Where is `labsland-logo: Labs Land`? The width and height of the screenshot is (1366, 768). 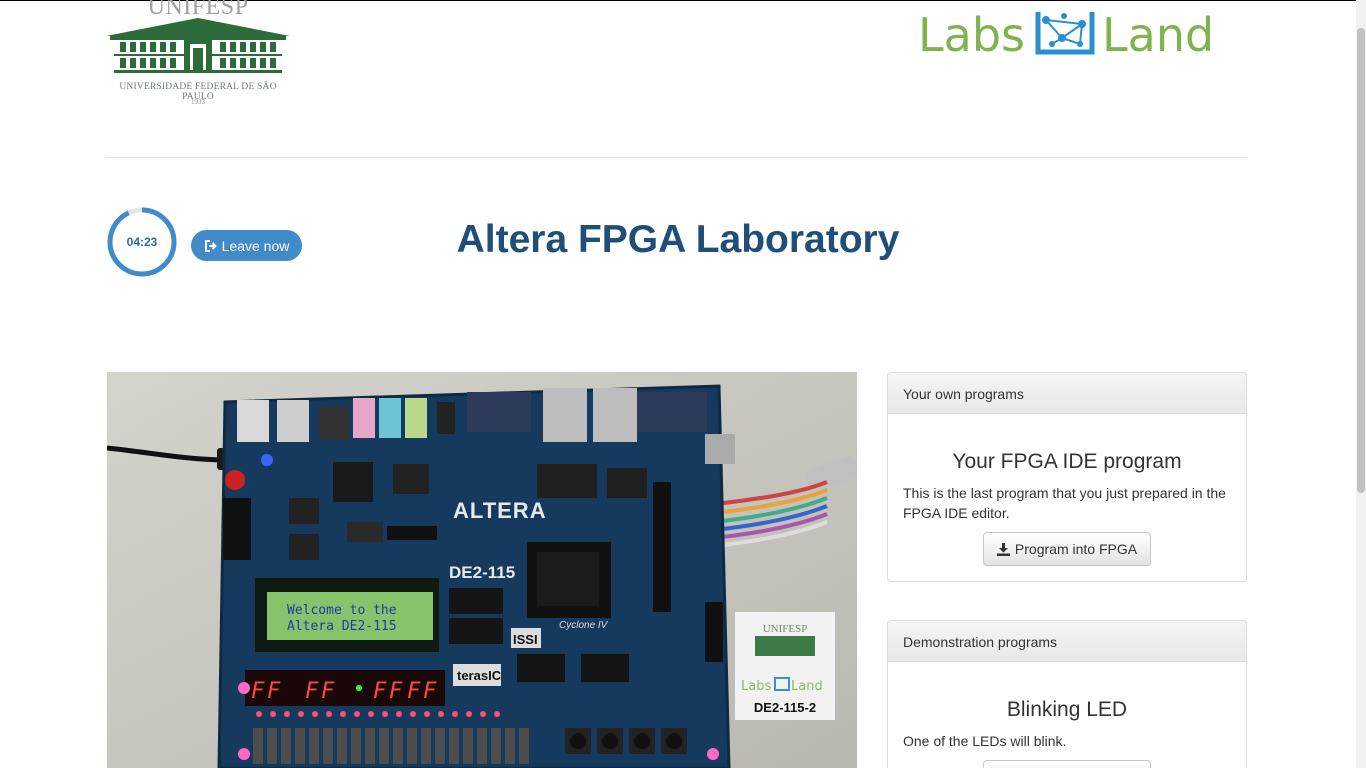
labsland-logo: Labs Land is located at coordinates (1068, 34).